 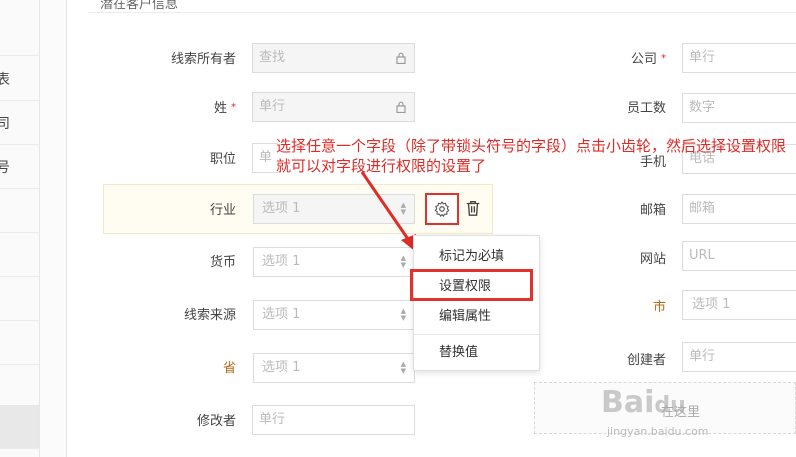 I want to click on city-select: 选项 1, so click(x=739, y=305).